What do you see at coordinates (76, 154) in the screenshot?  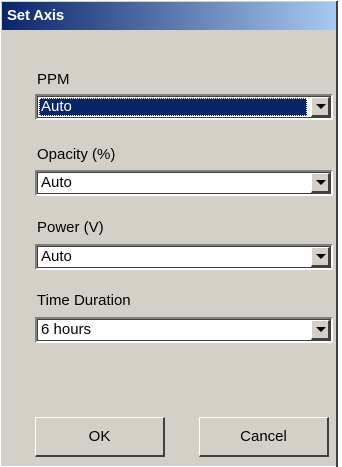 I see `opacity-label: Opacity (%)` at bounding box center [76, 154].